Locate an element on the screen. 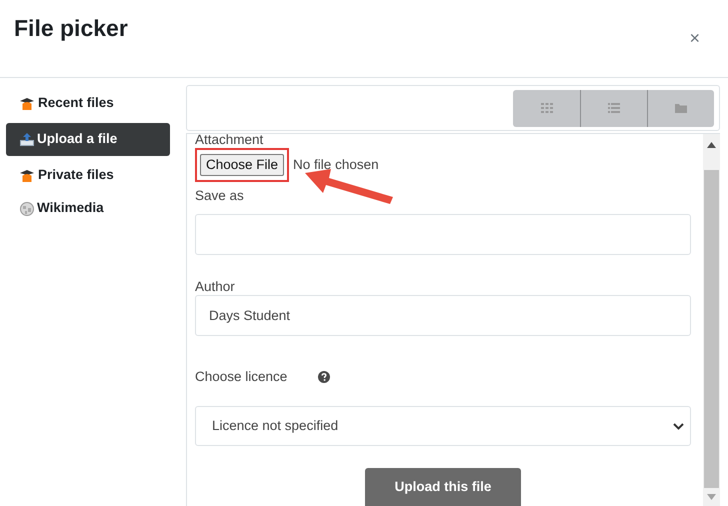 Image resolution: width=728 pixels, height=506 pixels. file-status-text: No file chosen is located at coordinates (336, 165).